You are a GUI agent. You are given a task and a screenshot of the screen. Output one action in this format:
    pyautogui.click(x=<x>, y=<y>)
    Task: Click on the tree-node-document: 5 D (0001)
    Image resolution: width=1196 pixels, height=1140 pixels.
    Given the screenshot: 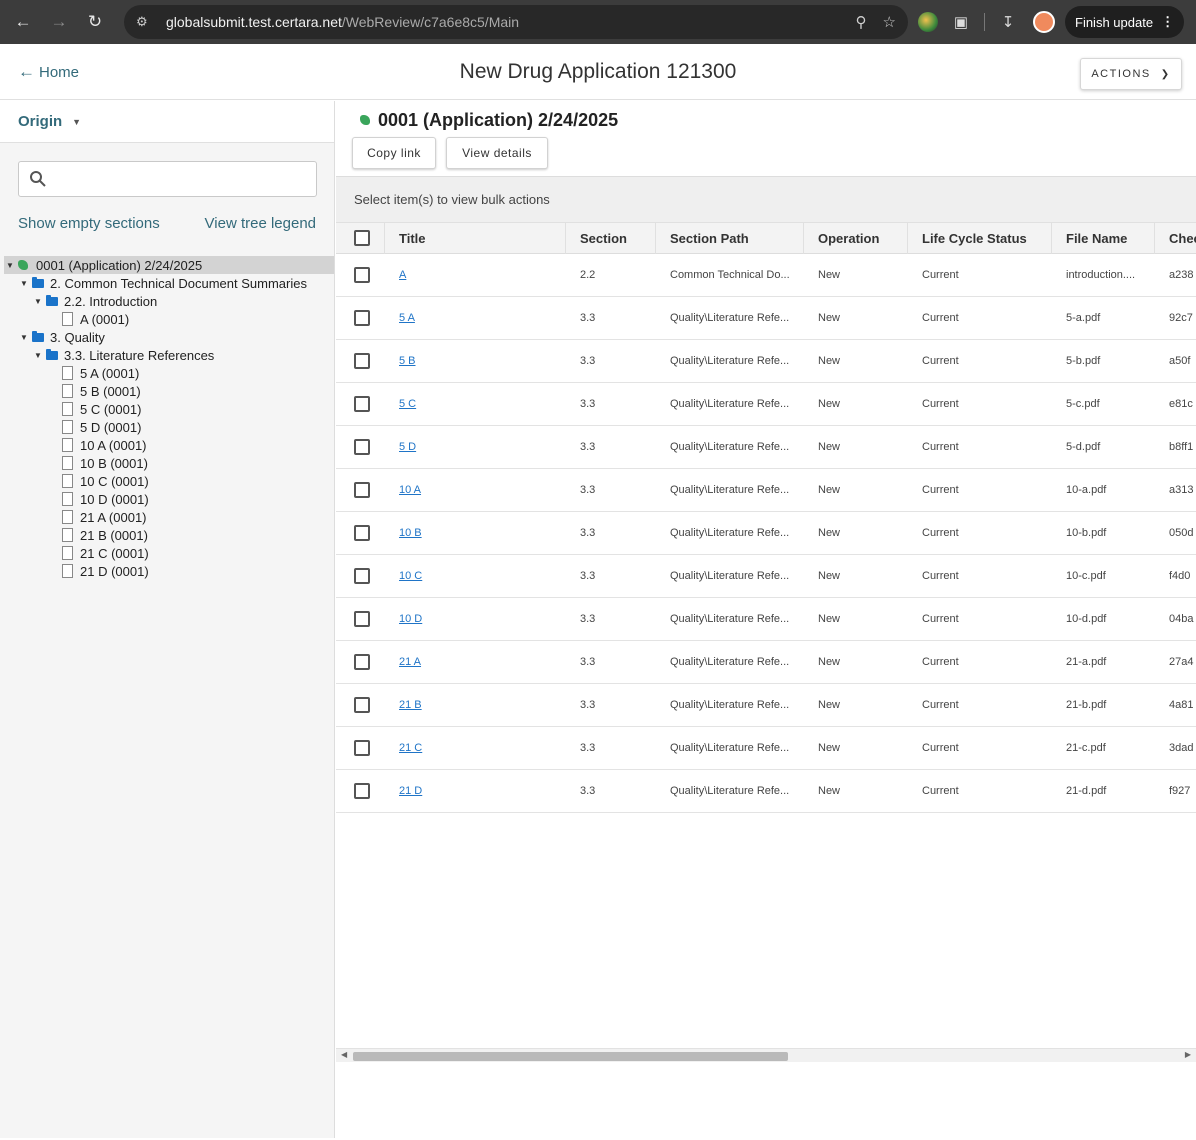 What is the action you would take?
    pyautogui.click(x=167, y=427)
    